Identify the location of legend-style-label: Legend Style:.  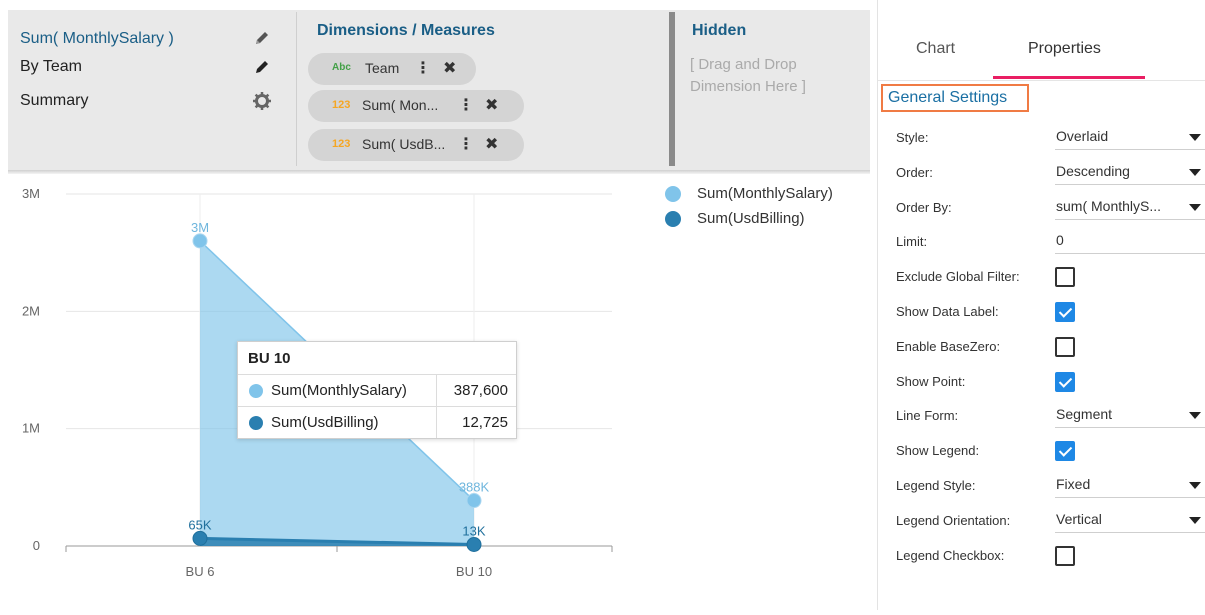
(936, 485).